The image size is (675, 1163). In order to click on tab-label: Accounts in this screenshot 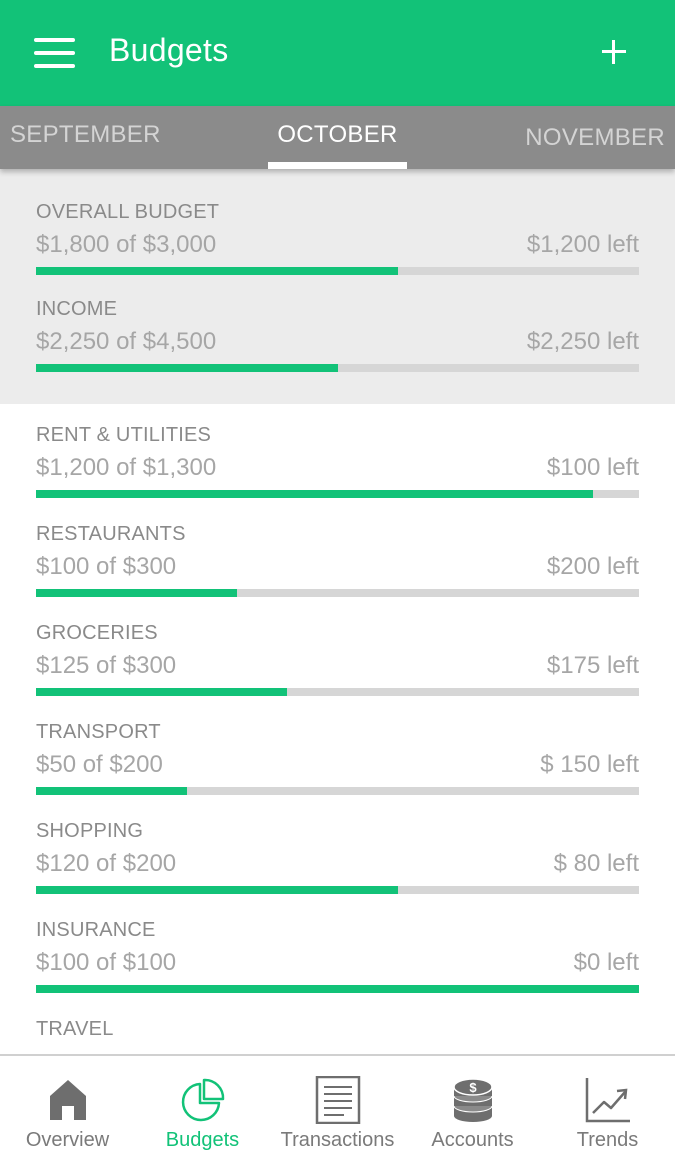, I will do `click(472, 1140)`.